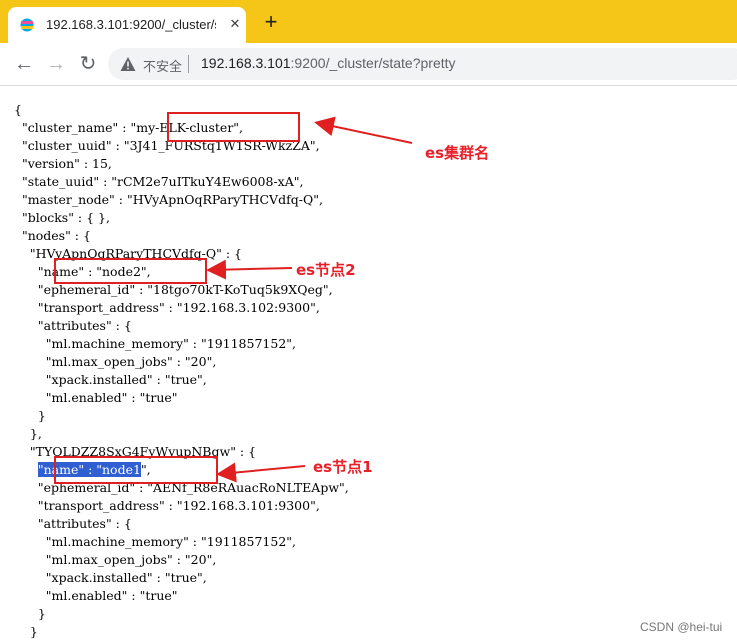 This screenshot has width=737, height=644. I want to click on node1-annotation-label: es节点1, so click(343, 467).